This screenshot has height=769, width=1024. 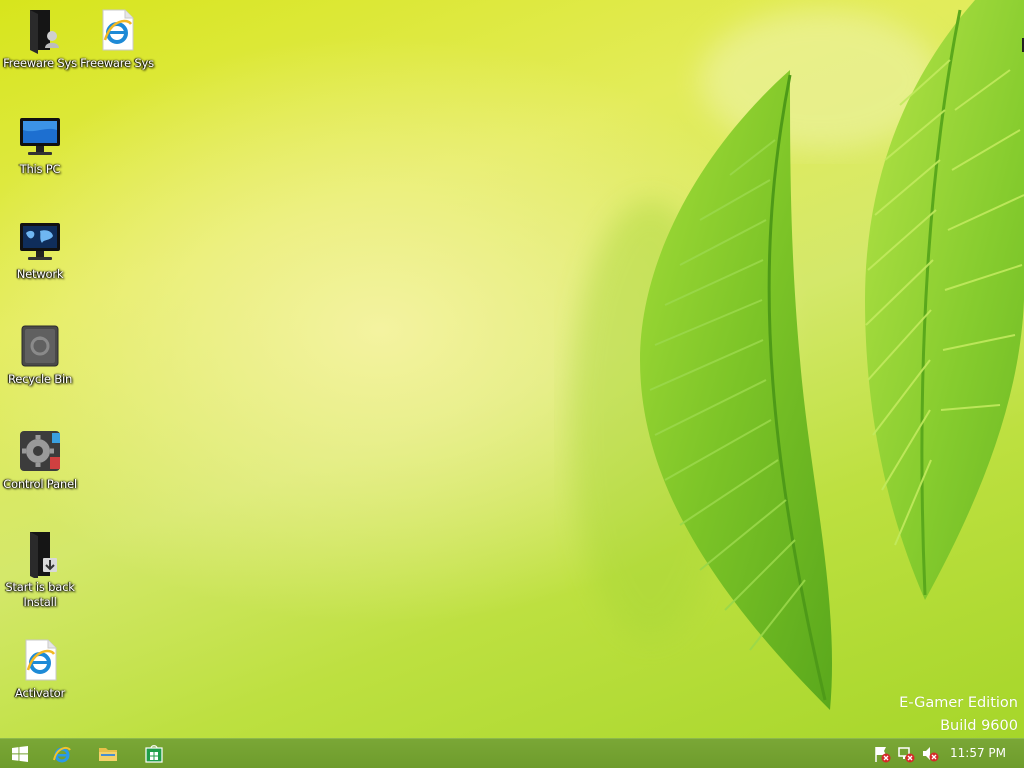 I want to click on desktop-icon-freeware-sys-folder: Freeware Sys, so click(x=40, y=38).